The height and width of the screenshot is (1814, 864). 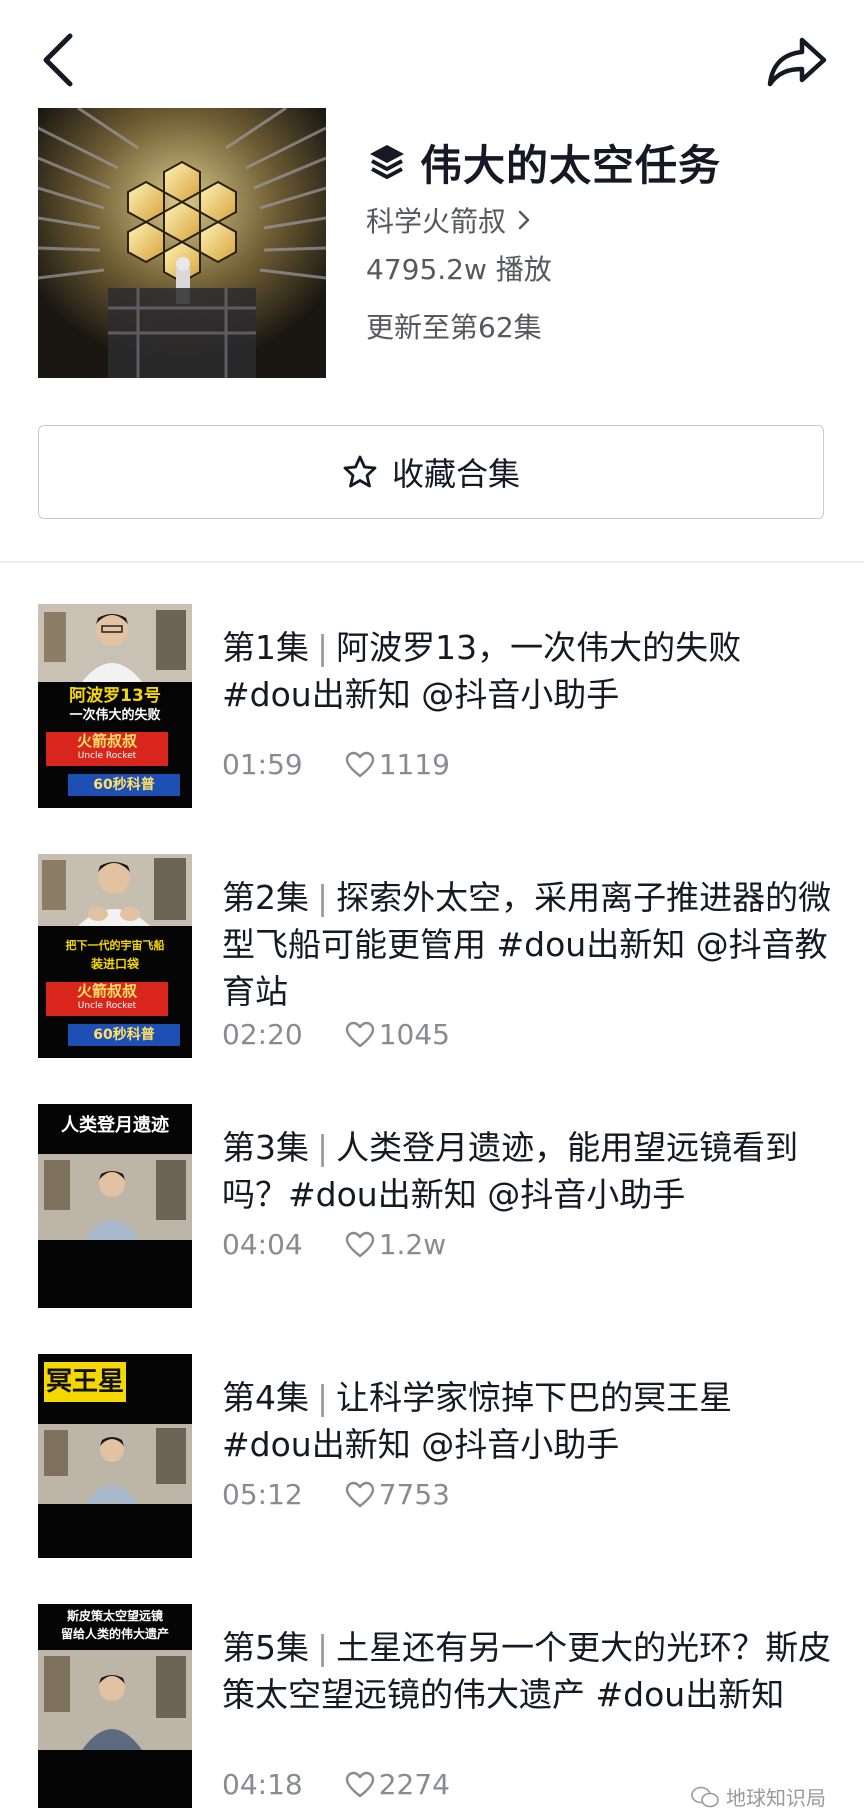 I want to click on episode-title-text: 探索外太空，采用离子推进器的微型飞船可能更管用 #dou出新知 @抖音教育站, so click(x=527, y=944).